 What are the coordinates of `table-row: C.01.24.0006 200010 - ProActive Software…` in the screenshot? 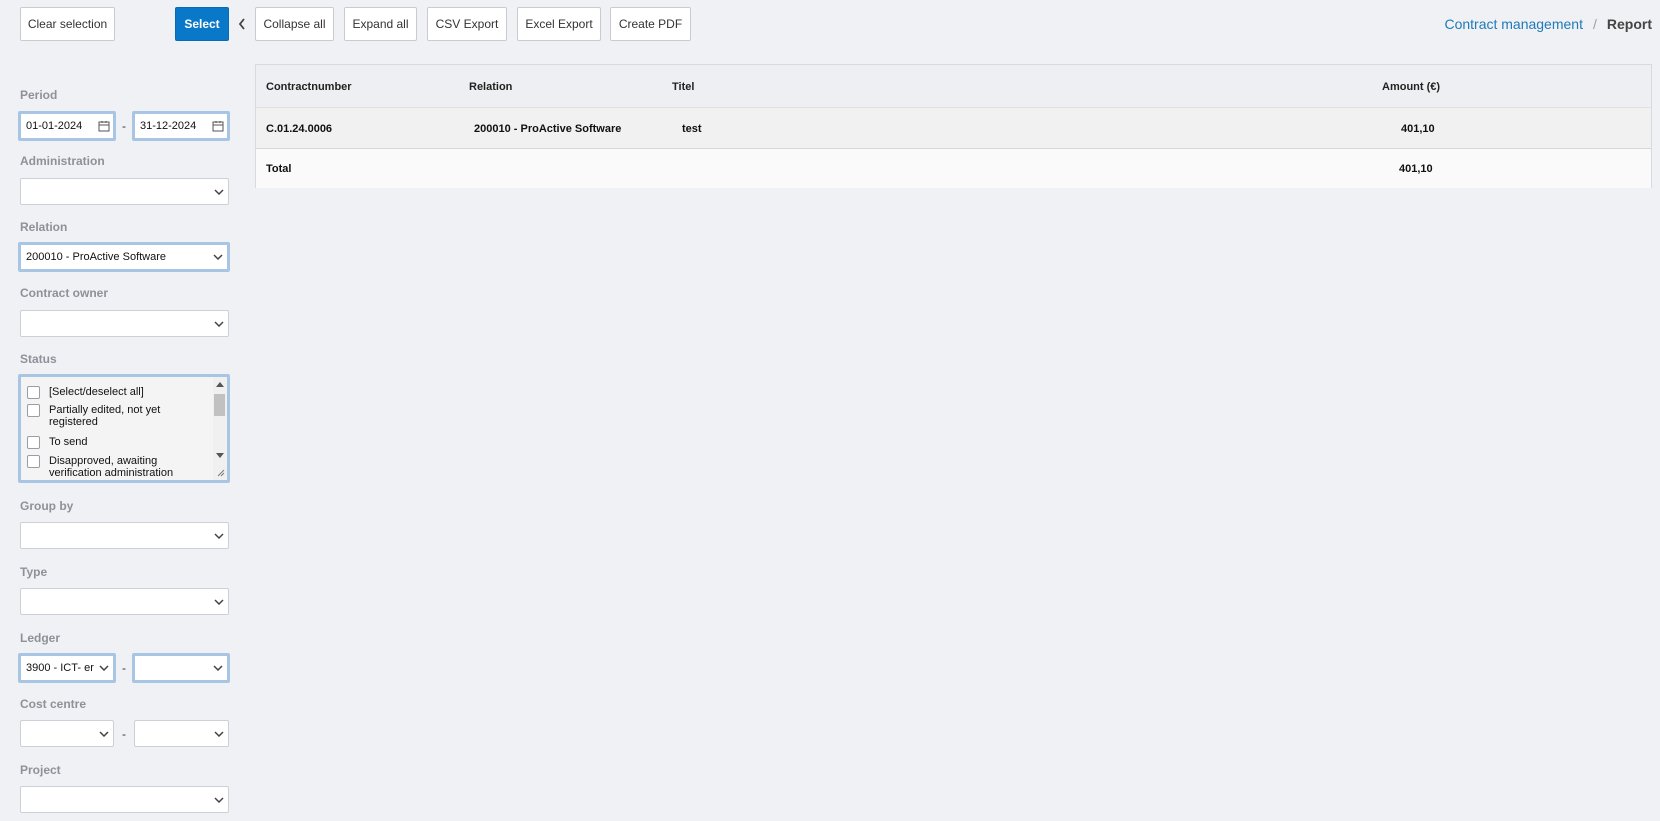 It's located at (953, 128).